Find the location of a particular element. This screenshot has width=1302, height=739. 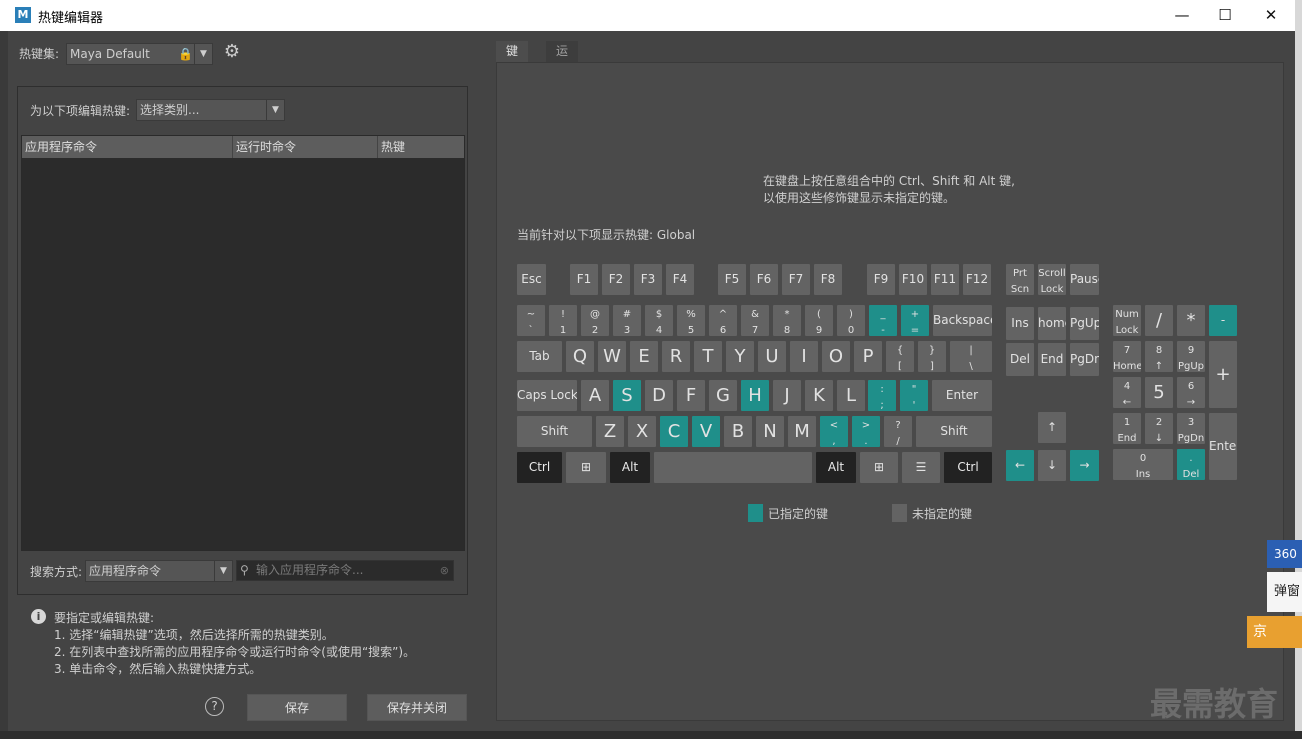

close-button: ✕ is located at coordinates (1271, 15).